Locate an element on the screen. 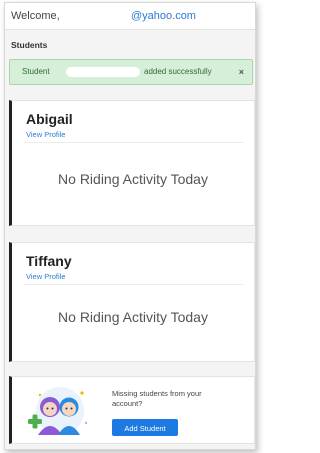  header-bar: Welcome, @yahoo.com is located at coordinates (130, 16).